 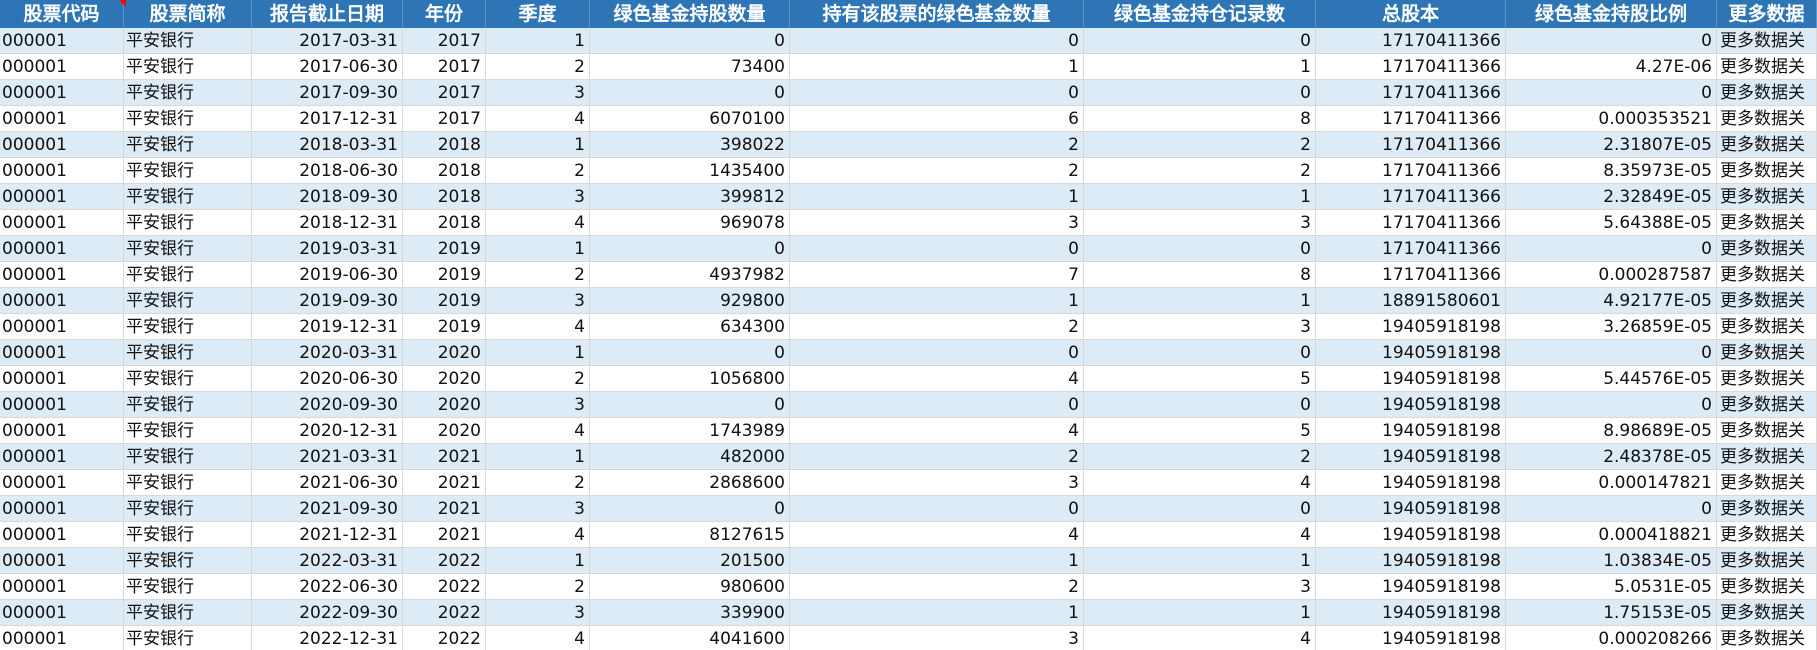 I want to click on cell-holding-ratio: 5.64388E-05, so click(x=1611, y=223).